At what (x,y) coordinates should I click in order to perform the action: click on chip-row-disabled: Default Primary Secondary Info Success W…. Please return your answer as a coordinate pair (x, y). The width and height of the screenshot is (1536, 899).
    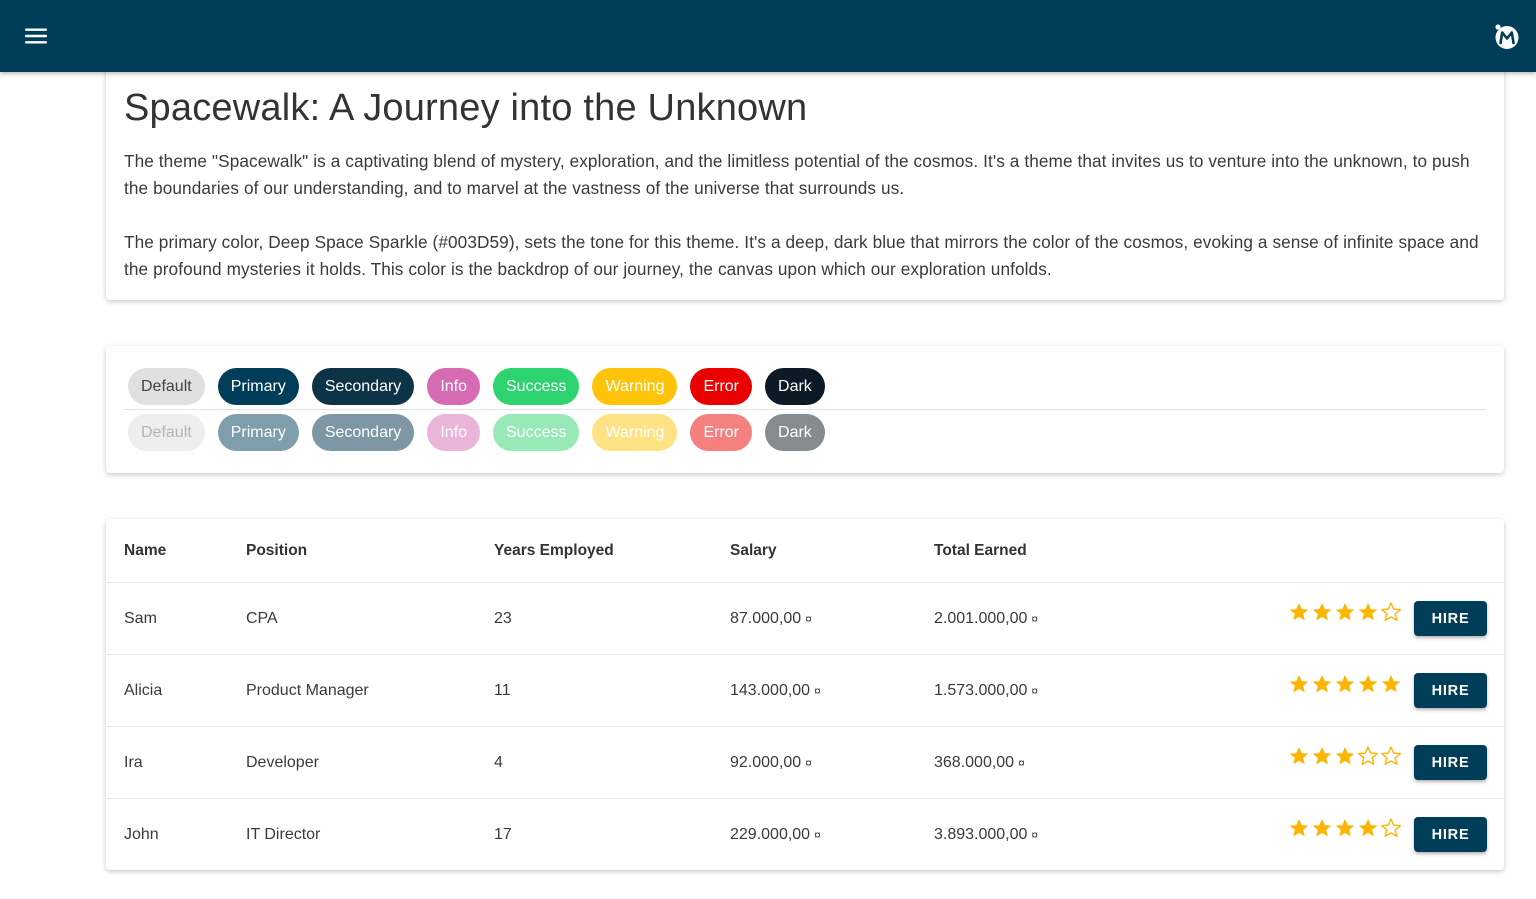
    Looking at the image, I should click on (476, 432).